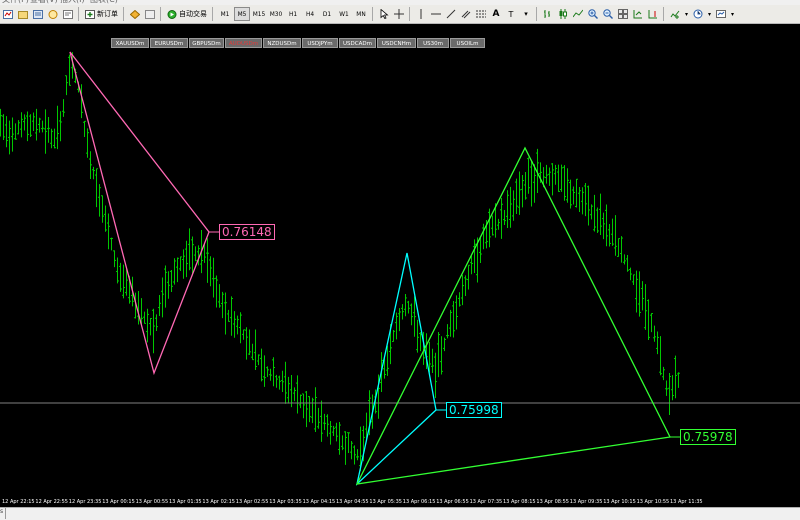  I want to click on timeframe-mn: MN, so click(361, 14).